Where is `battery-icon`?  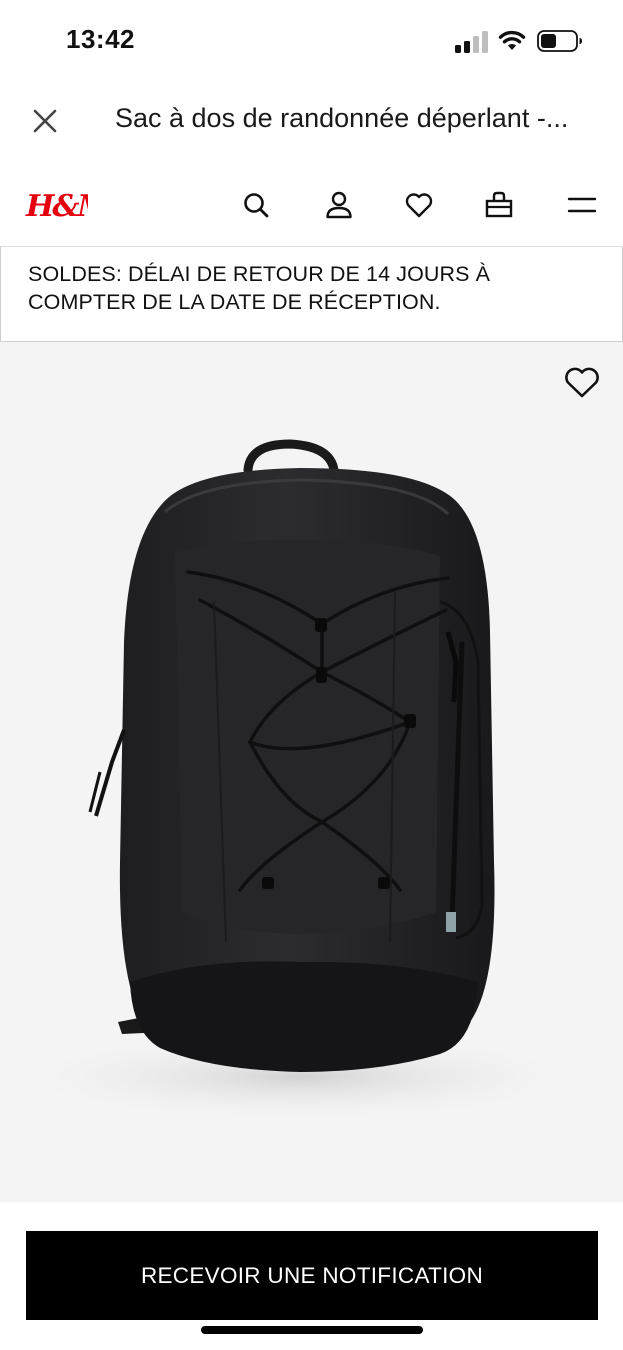
battery-icon is located at coordinates (559, 41).